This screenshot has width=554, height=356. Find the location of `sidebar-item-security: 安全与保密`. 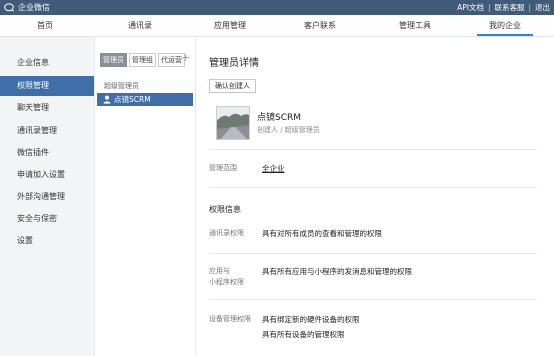

sidebar-item-security: 安全与保密 is located at coordinates (47, 219).